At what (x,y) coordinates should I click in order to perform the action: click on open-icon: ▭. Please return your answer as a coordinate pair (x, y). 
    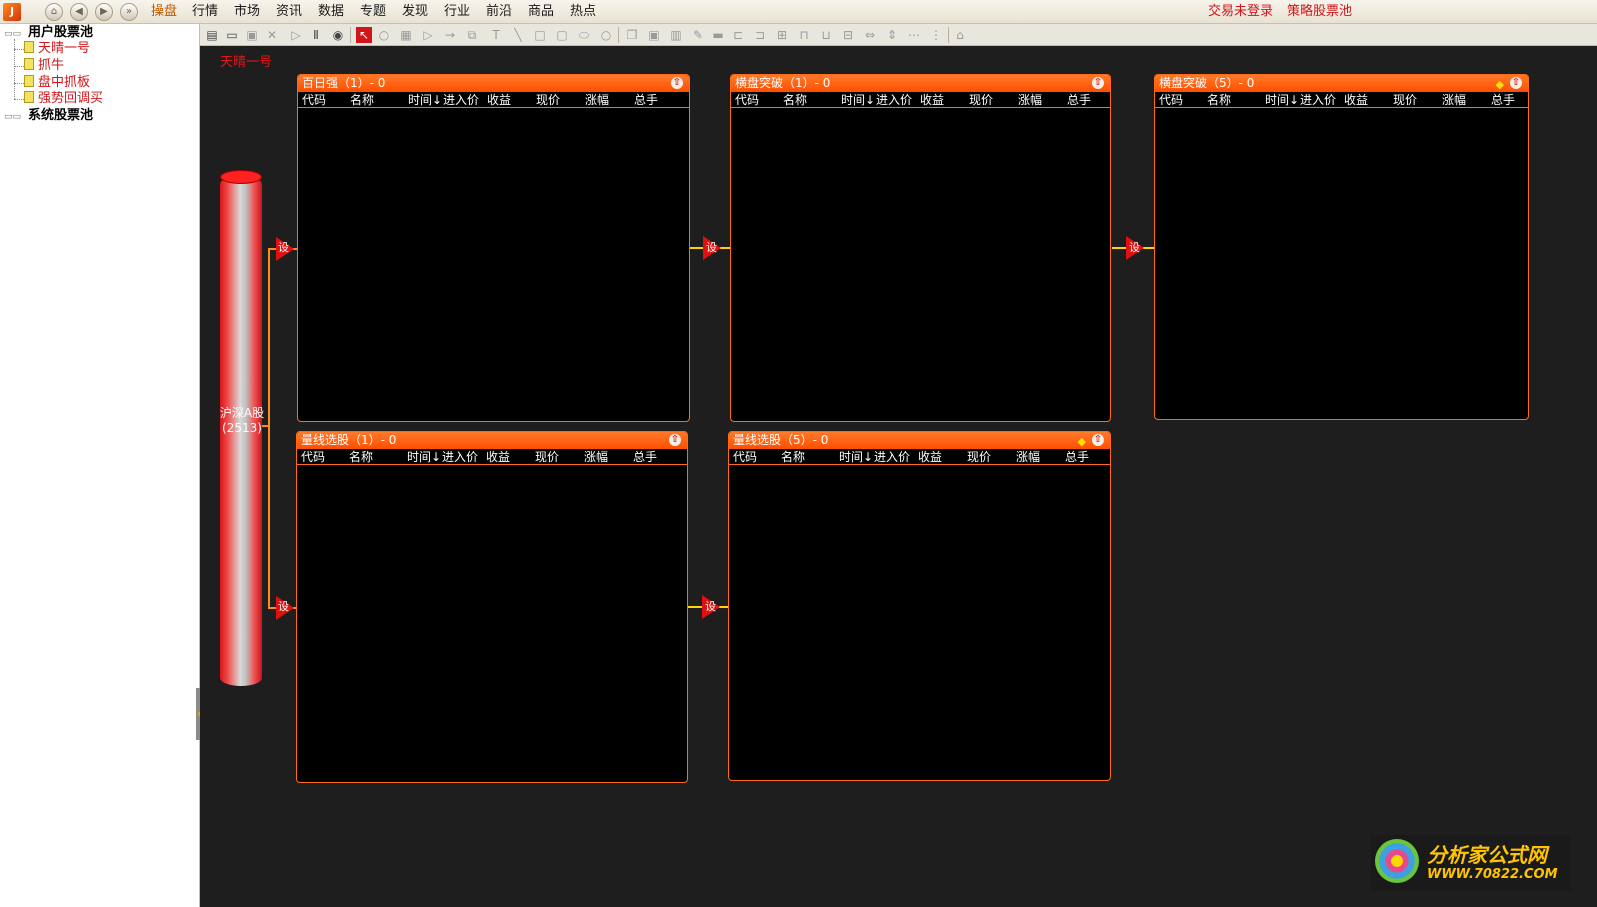
    Looking at the image, I should click on (232, 35).